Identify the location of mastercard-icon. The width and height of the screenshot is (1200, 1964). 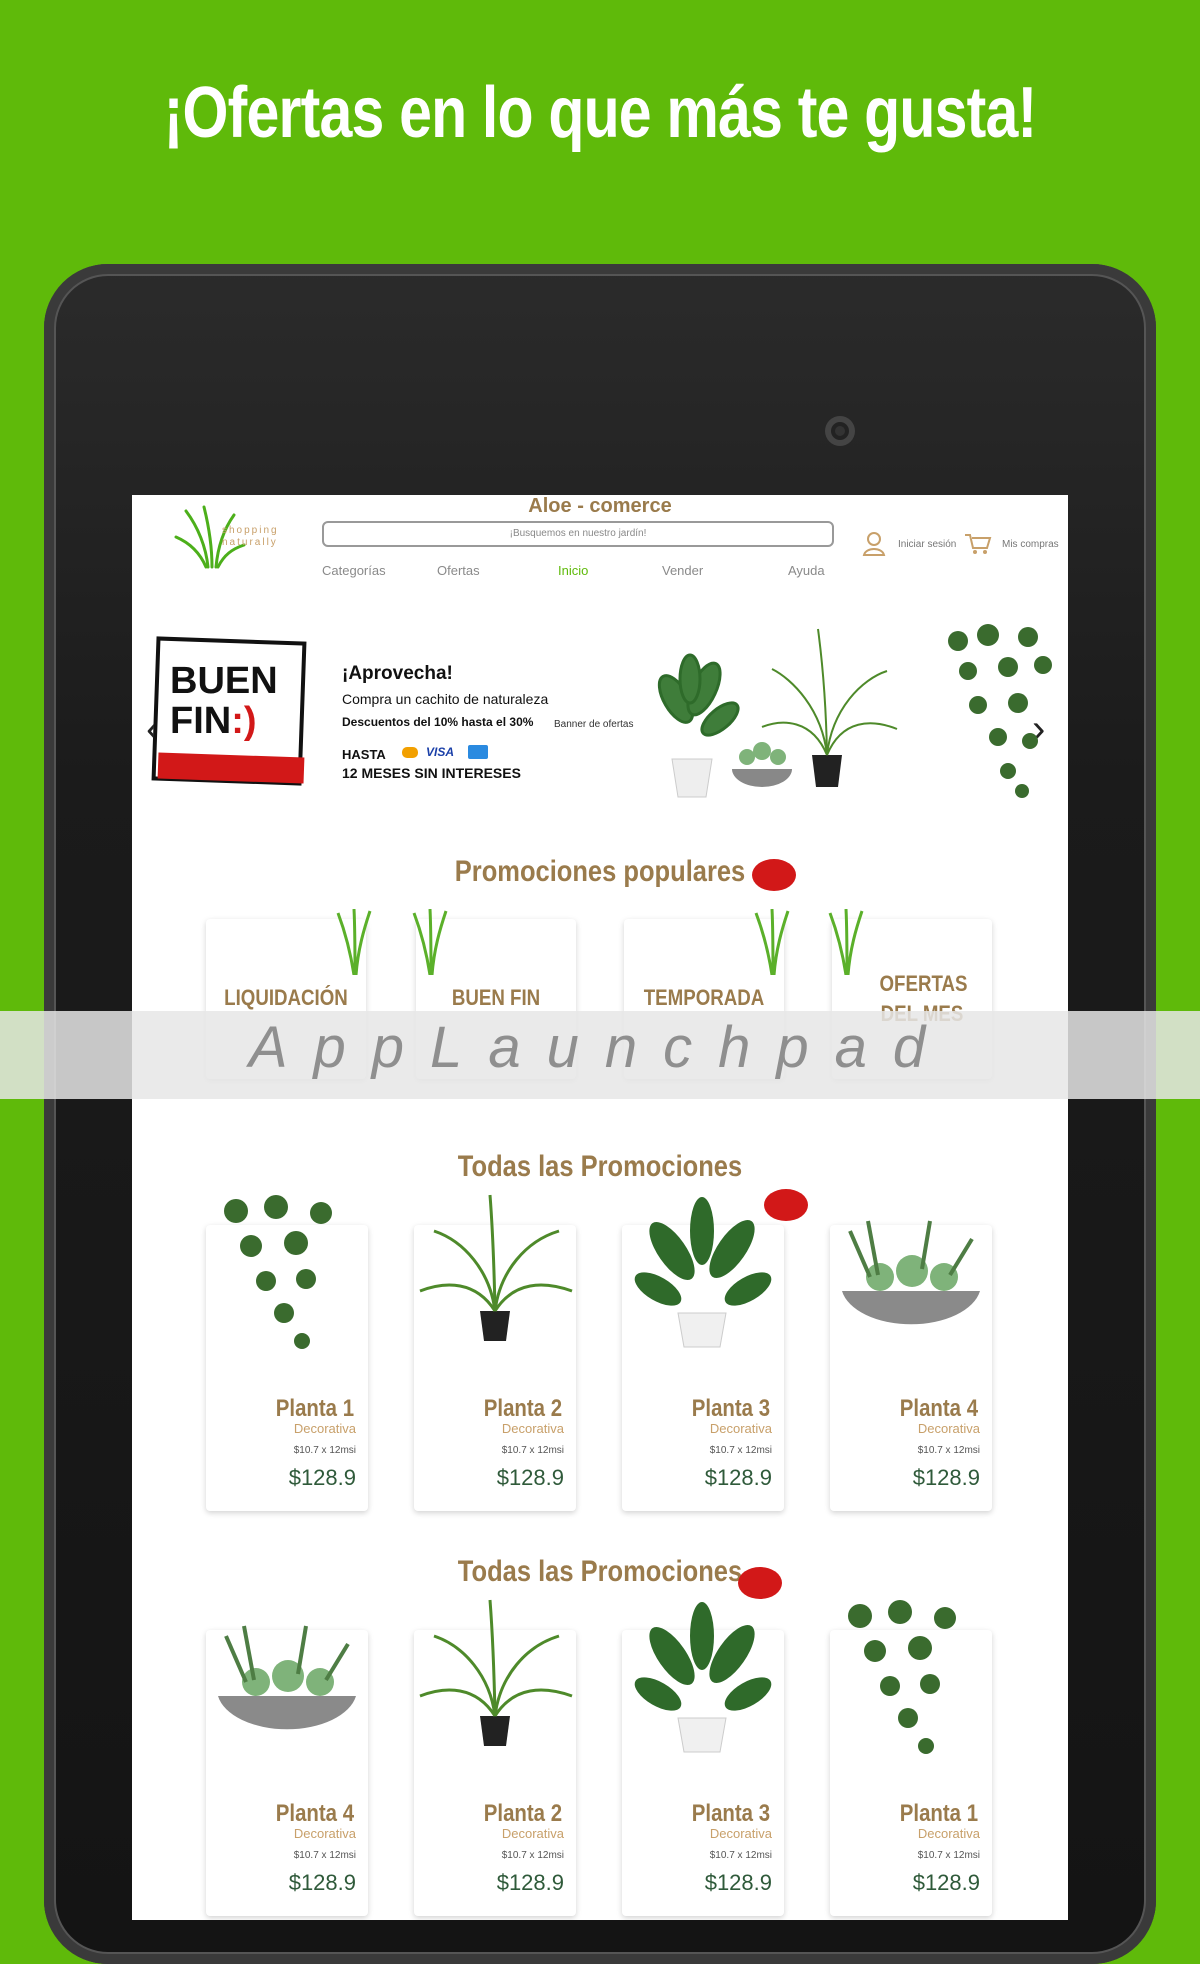
(410, 752).